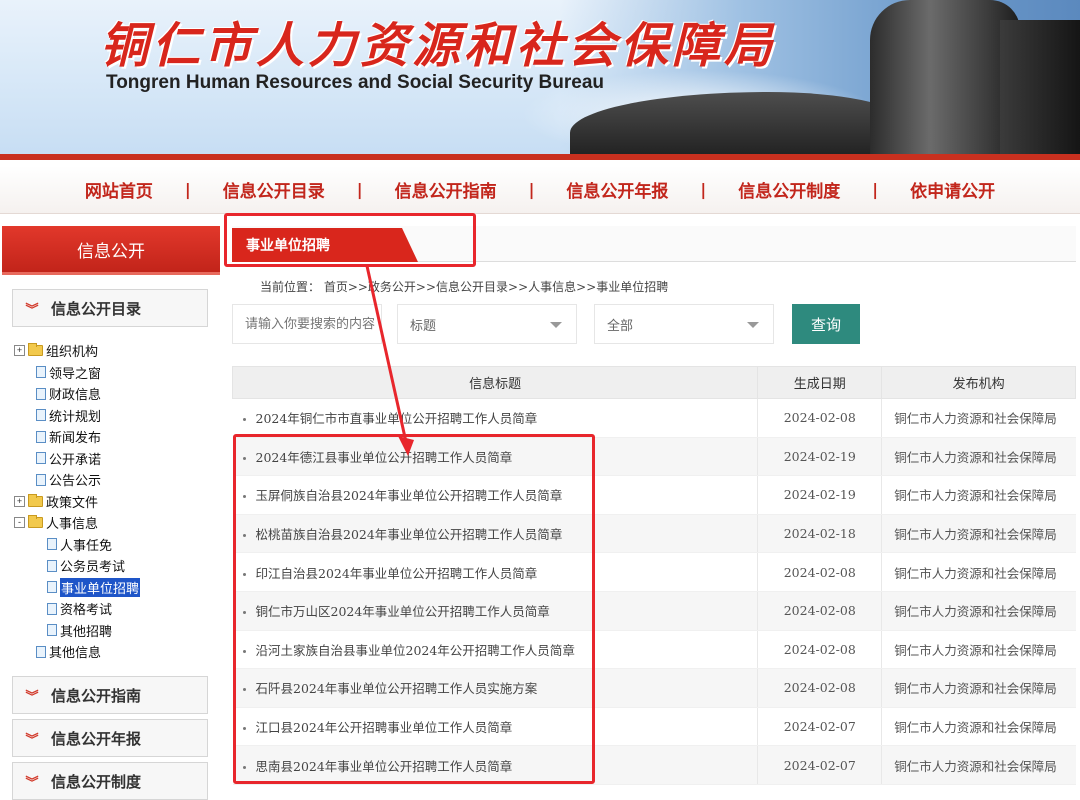 The width and height of the screenshot is (1080, 800). What do you see at coordinates (820, 534) in the screenshot?
I see `row-date: 2024-02-18` at bounding box center [820, 534].